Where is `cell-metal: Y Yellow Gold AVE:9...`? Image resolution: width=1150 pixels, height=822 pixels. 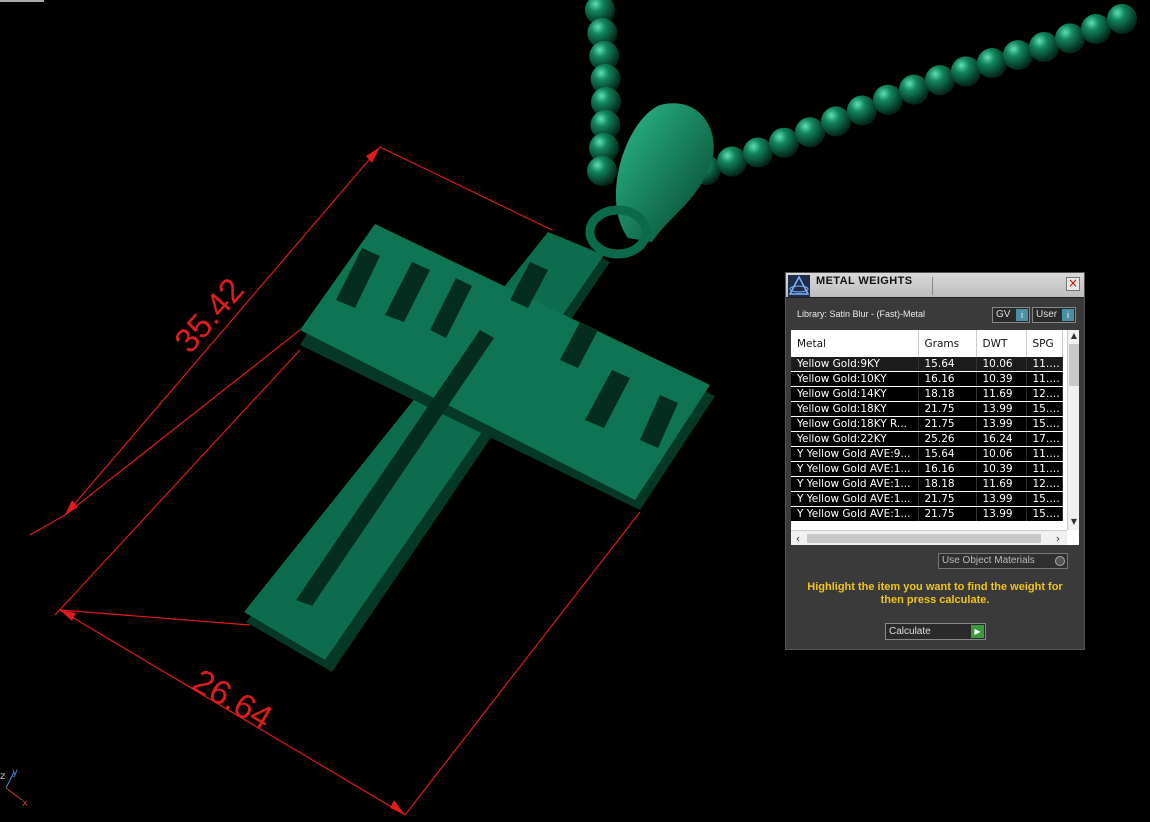 cell-metal: Y Yellow Gold AVE:9... is located at coordinates (855, 454).